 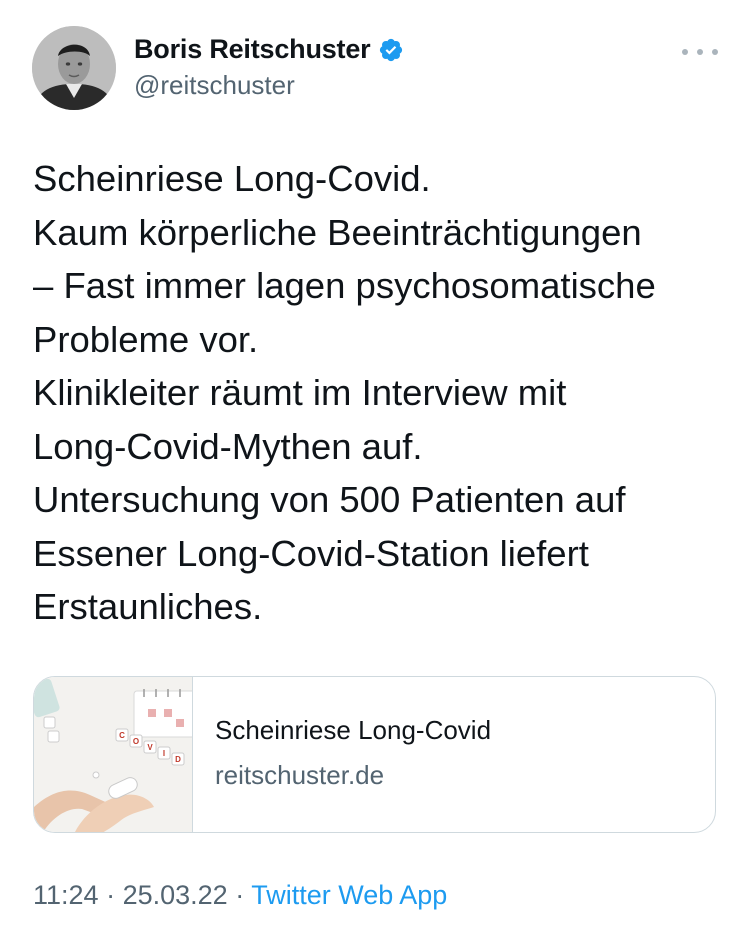 I want to click on tweet-text-line: Long-Covid-Mythen auf., so click(x=228, y=446).